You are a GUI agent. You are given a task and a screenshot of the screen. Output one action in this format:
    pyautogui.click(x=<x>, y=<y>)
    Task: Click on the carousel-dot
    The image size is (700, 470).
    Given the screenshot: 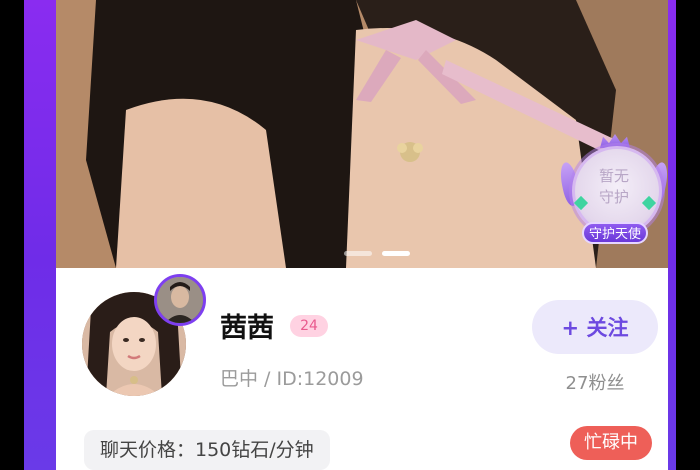 What is the action you would take?
    pyautogui.click(x=358, y=253)
    